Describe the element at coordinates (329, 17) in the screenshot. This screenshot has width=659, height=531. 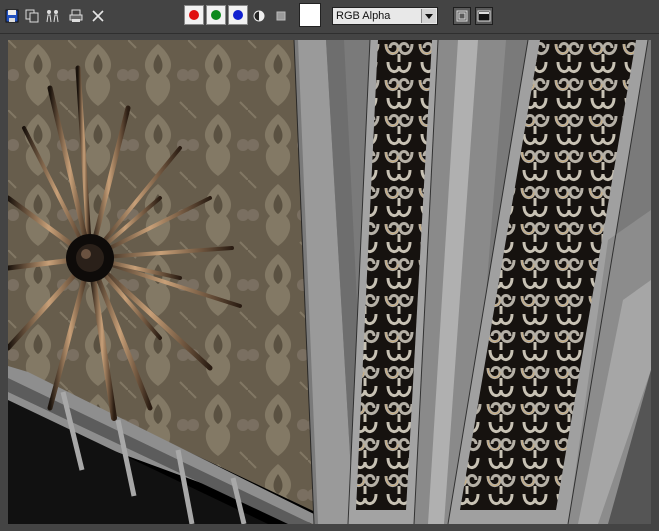
I see `render-toolbar: RGB Alpha` at that location.